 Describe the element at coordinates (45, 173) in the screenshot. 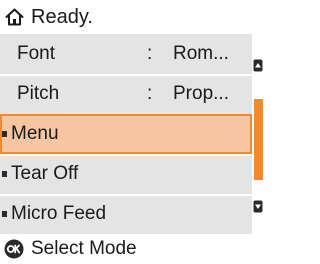

I see `menu-item-label: Tear Off` at that location.